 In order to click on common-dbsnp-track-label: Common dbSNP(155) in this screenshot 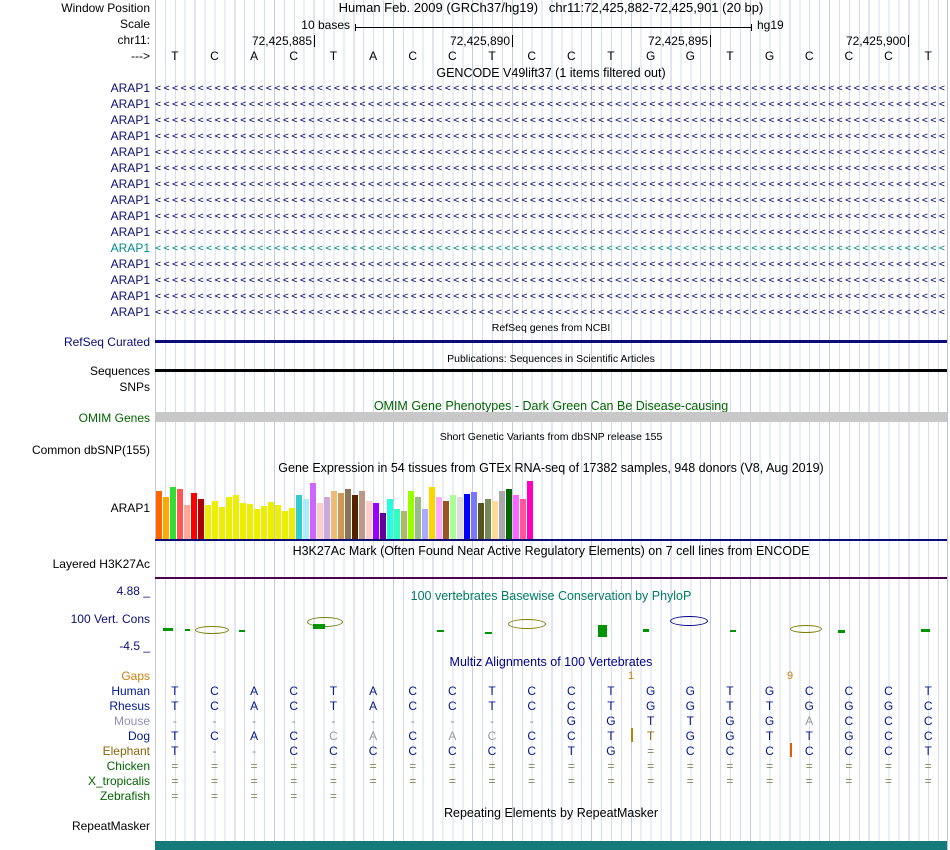, I will do `click(91, 450)`.